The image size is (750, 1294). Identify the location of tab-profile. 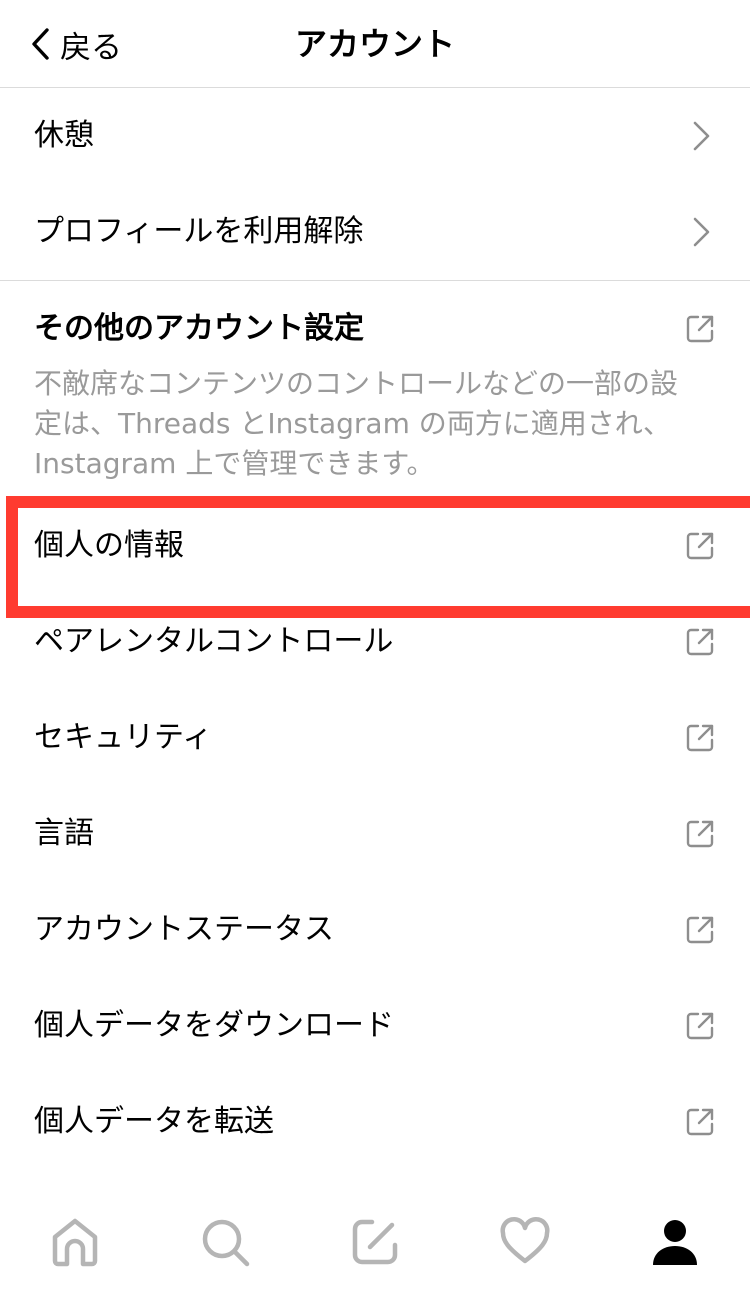
(675, 1242).